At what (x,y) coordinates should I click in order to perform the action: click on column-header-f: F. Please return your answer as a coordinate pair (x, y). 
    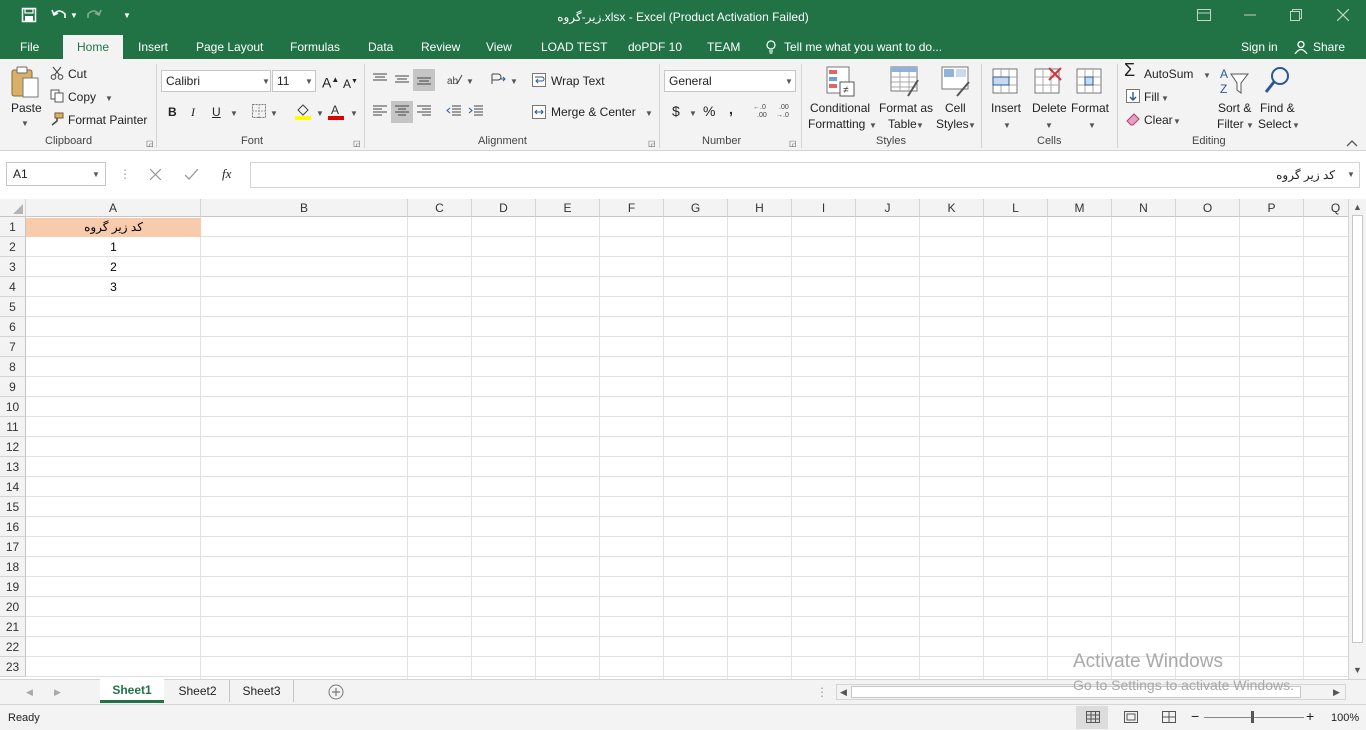
    Looking at the image, I should click on (632, 208).